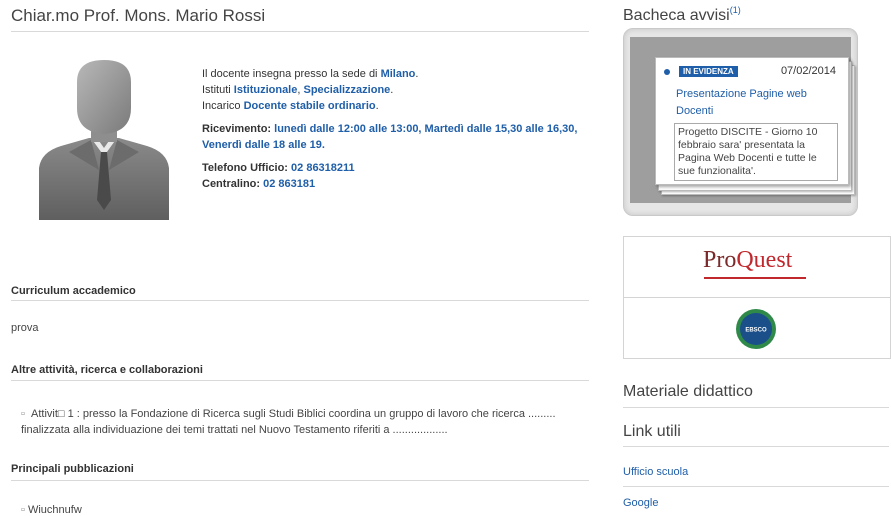 The image size is (891, 516). Describe the element at coordinates (237, 129) in the screenshot. I see `ricevimento-label: Ricevimento:` at that location.